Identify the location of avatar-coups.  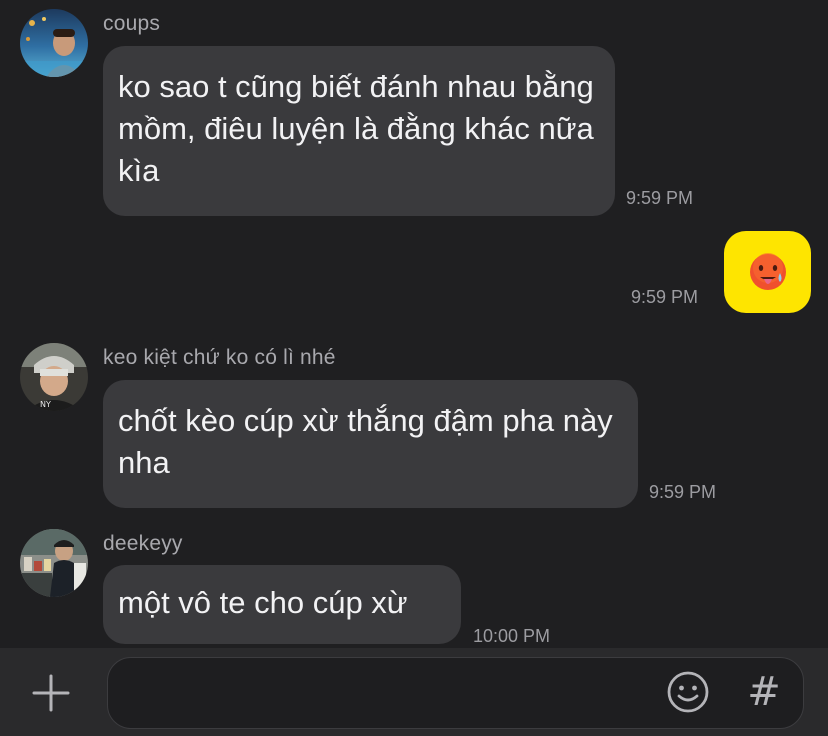
(54, 43).